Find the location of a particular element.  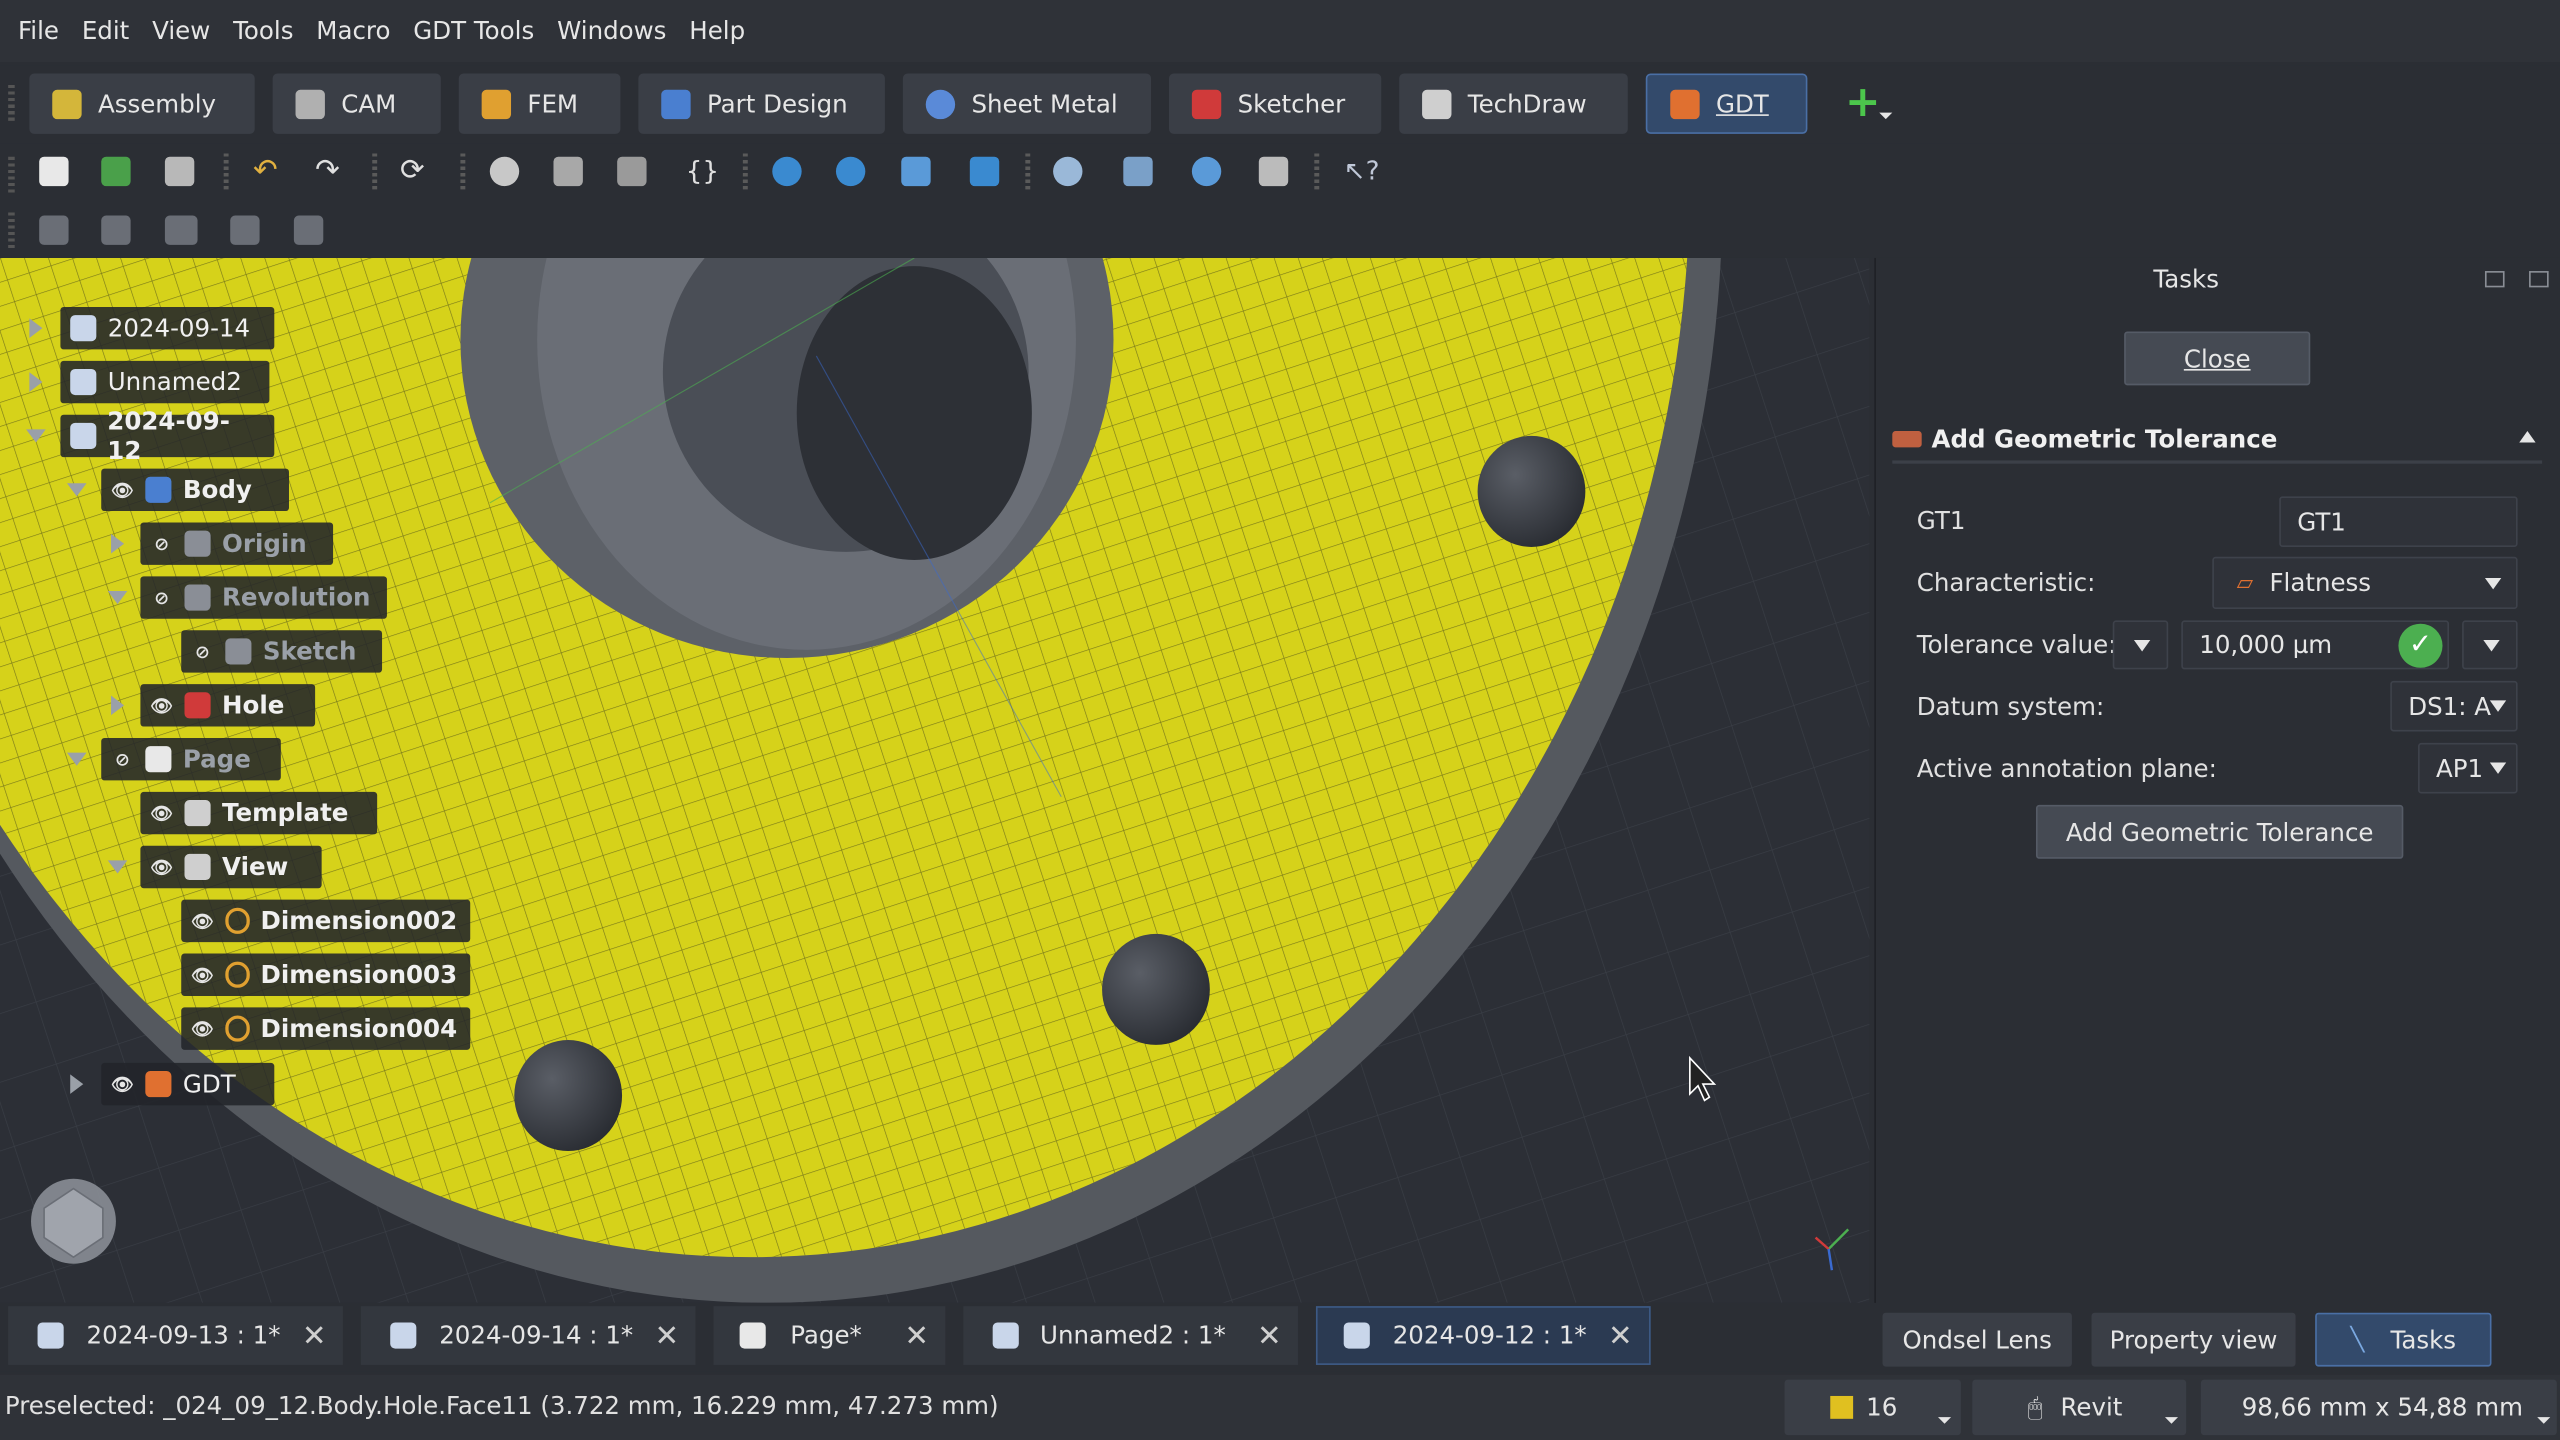

open-document-icon is located at coordinates (116, 171).